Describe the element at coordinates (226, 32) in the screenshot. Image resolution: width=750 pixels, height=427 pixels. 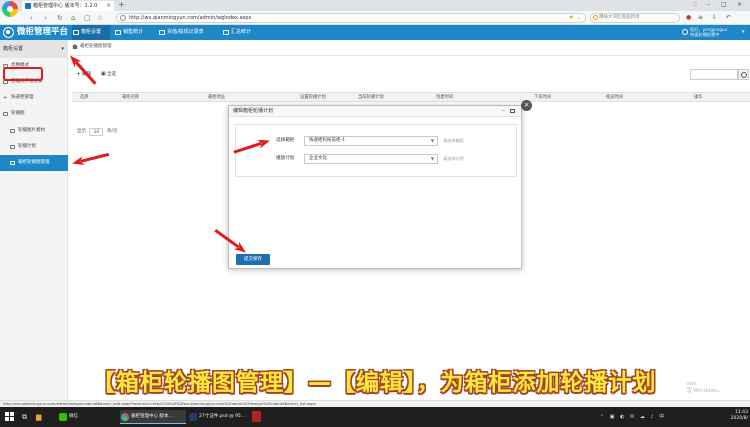
I see `summary-icon` at that location.